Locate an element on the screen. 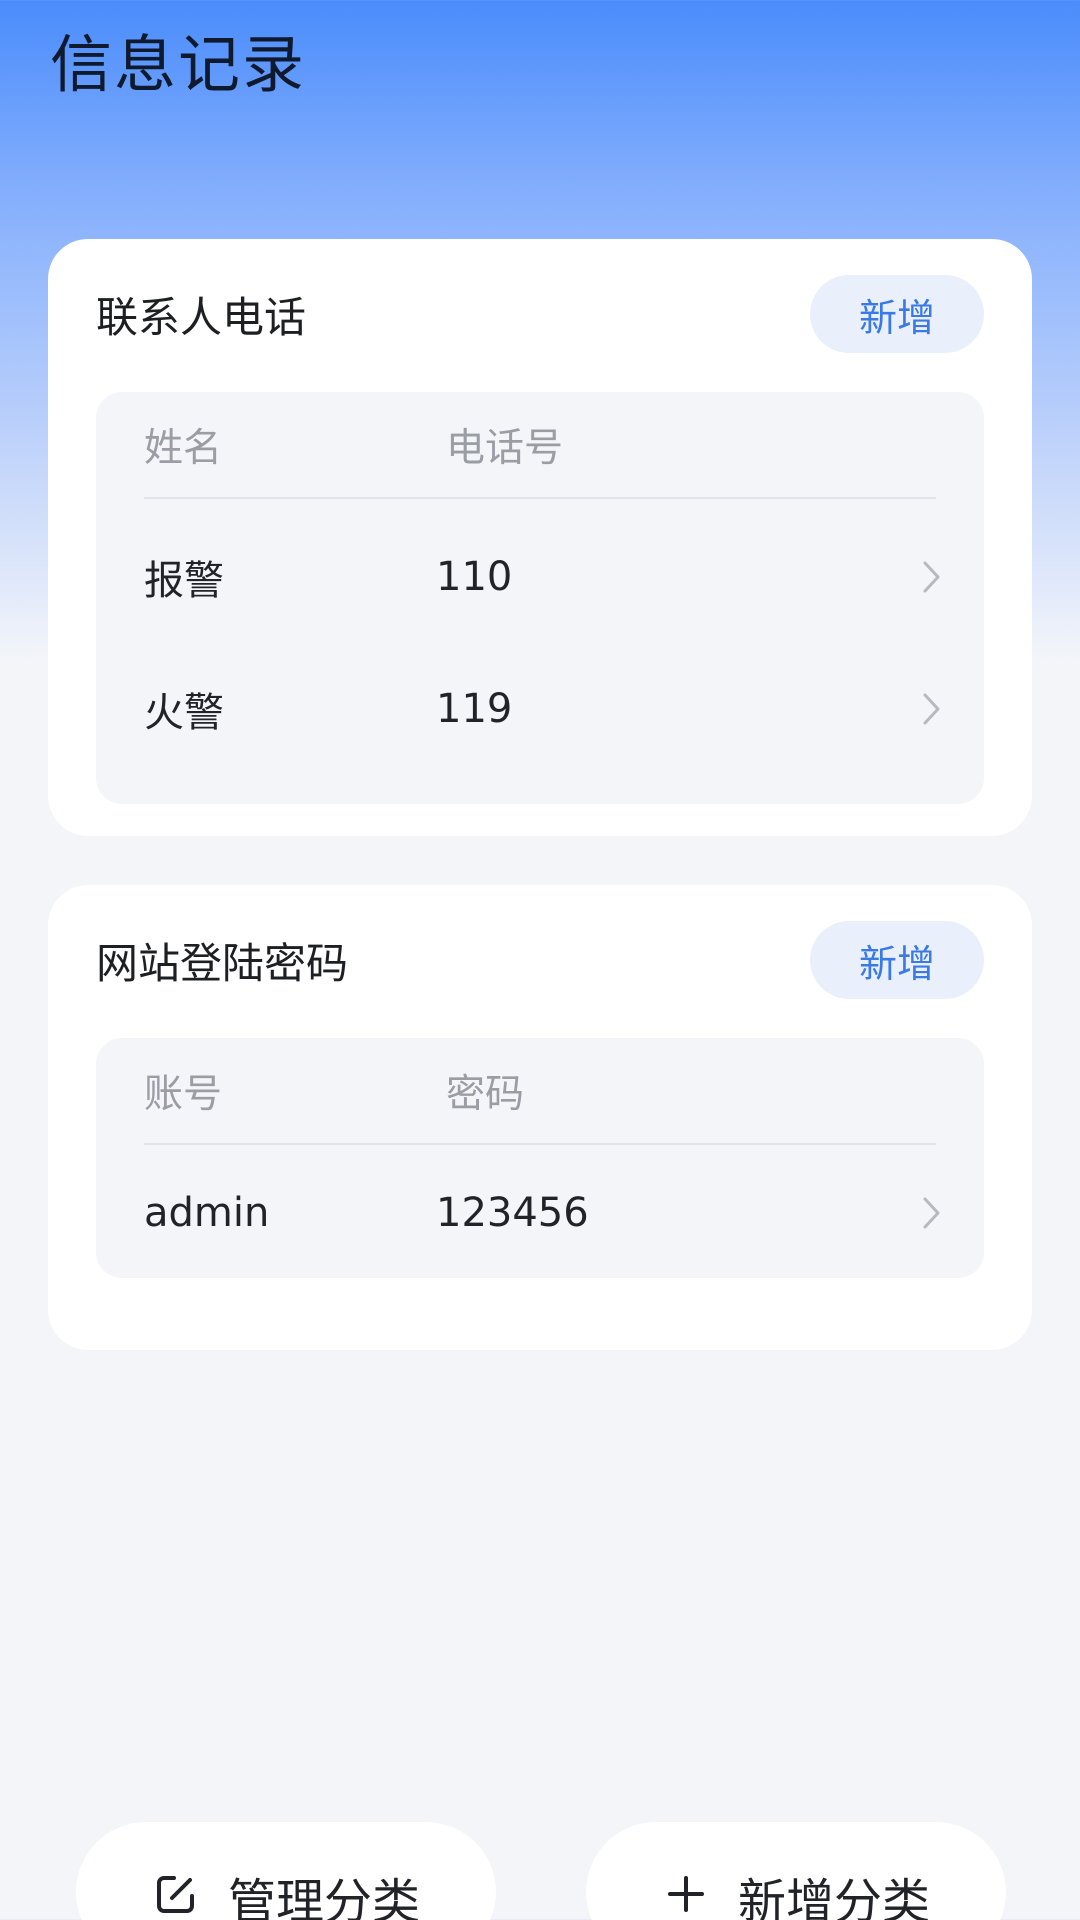 Image resolution: width=1080 pixels, height=1920 pixels. column-header-name: 姓名 is located at coordinates (183, 448).